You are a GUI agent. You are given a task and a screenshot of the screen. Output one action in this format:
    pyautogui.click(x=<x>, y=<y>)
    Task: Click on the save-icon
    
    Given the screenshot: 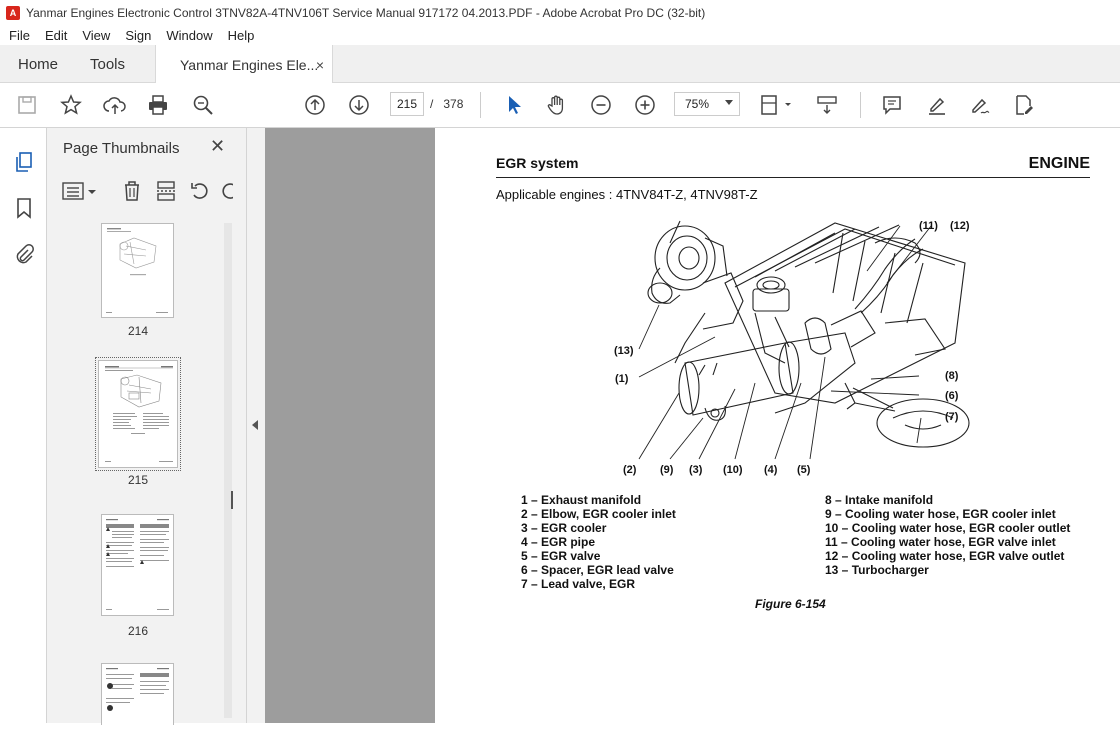 What is the action you would take?
    pyautogui.click(x=27, y=105)
    